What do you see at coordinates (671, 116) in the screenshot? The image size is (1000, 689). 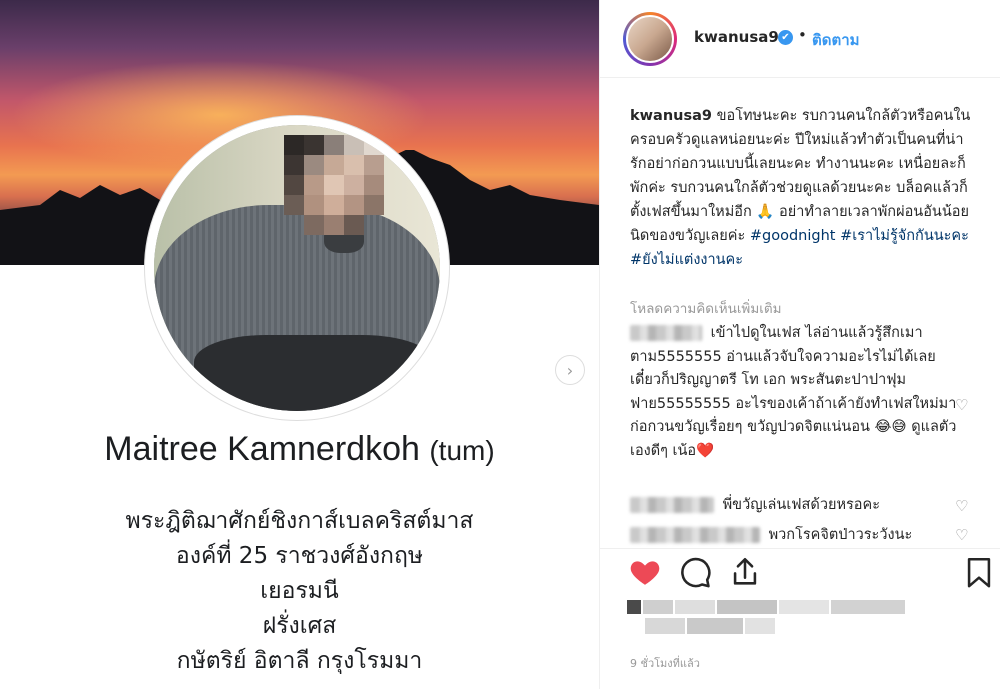 I see `caption-username: kwanusa9` at bounding box center [671, 116].